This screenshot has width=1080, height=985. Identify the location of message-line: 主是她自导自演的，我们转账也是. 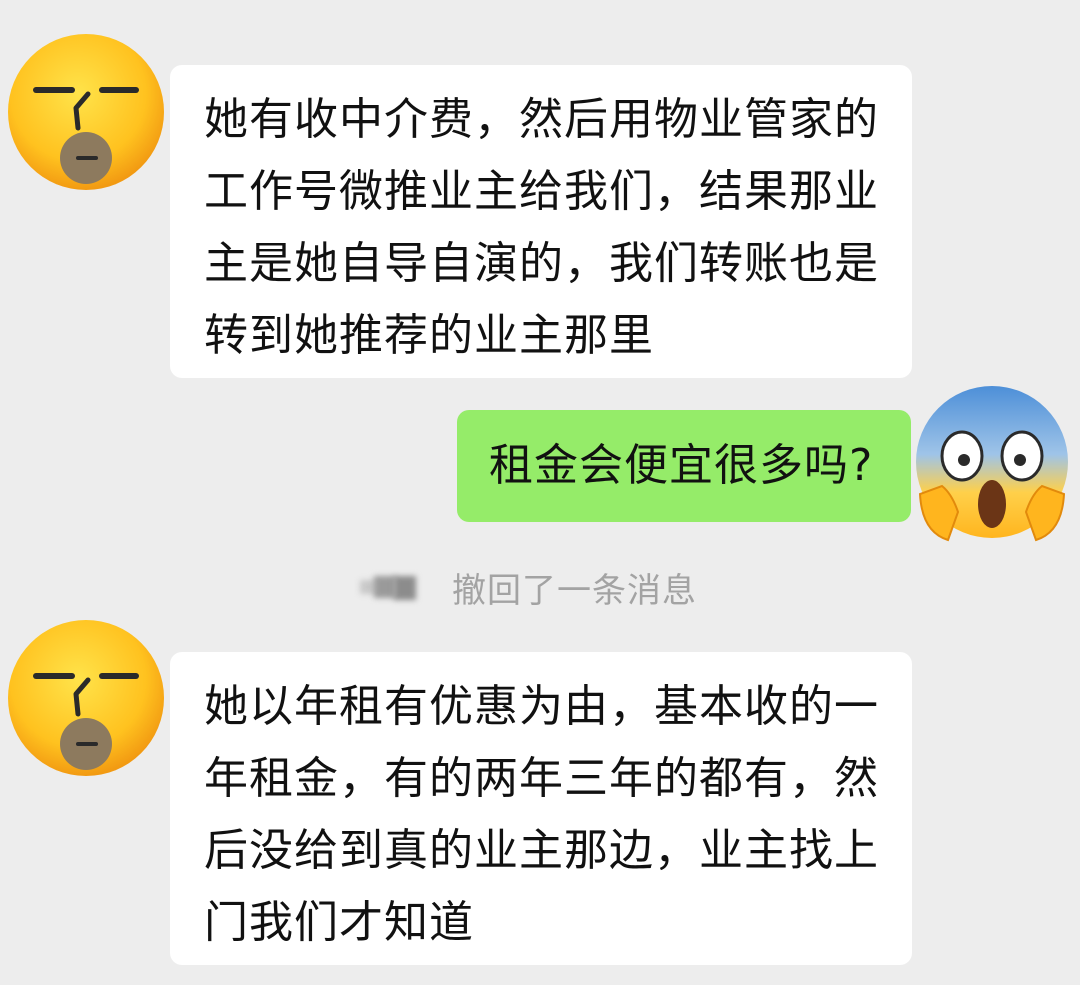
(541, 263).